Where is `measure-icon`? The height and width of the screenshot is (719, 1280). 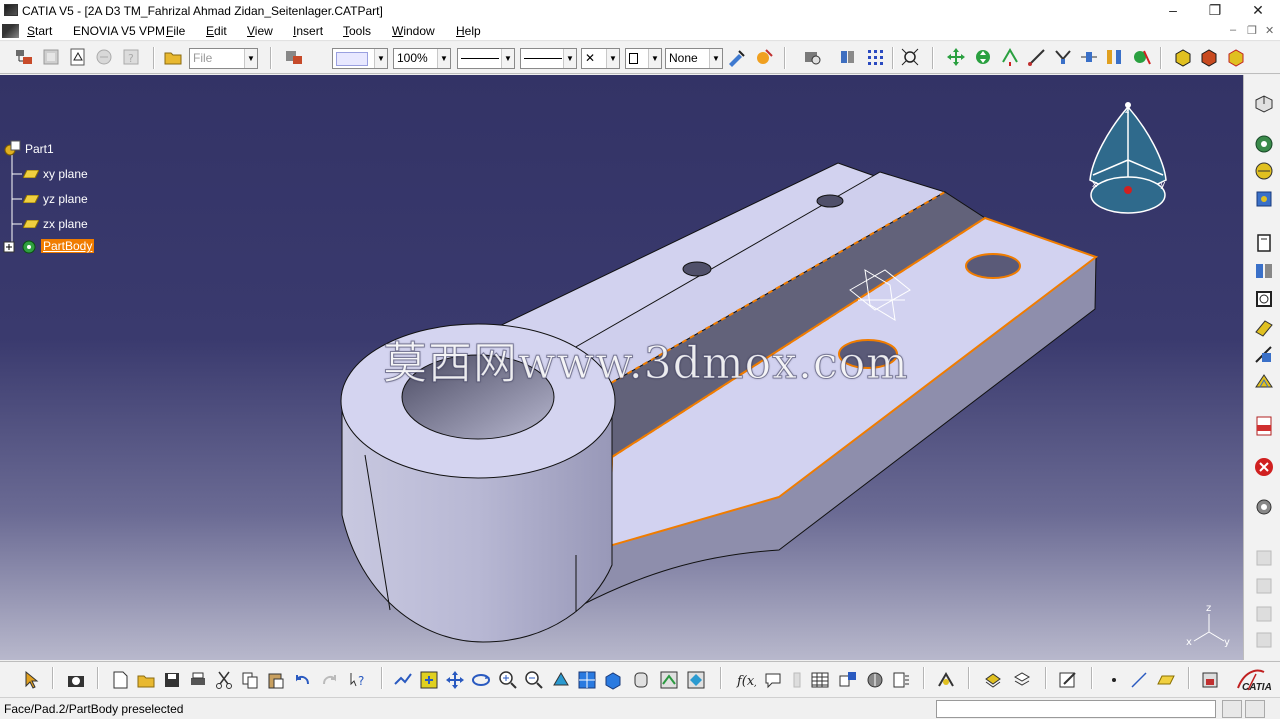
measure-icon is located at coordinates (812, 57).